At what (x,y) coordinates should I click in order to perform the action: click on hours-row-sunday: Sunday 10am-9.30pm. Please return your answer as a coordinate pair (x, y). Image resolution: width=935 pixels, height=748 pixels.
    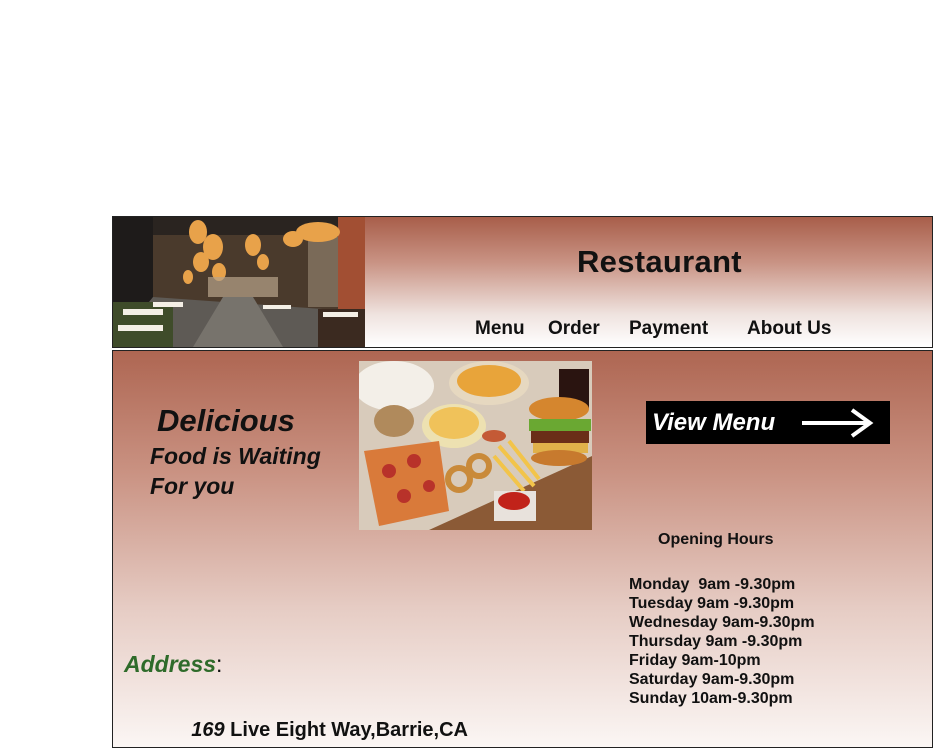
    Looking at the image, I should click on (711, 698).